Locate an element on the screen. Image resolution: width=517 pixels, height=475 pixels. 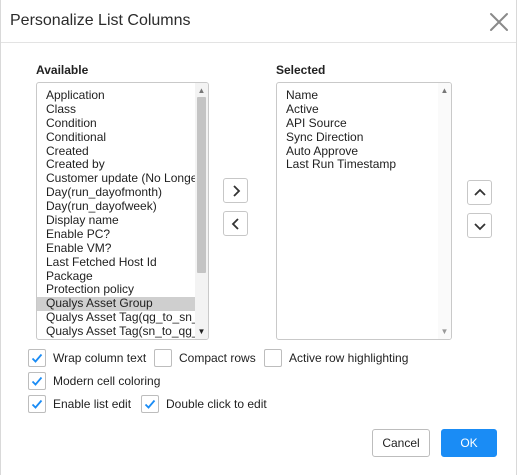
list-item: Class is located at coordinates (122, 110).